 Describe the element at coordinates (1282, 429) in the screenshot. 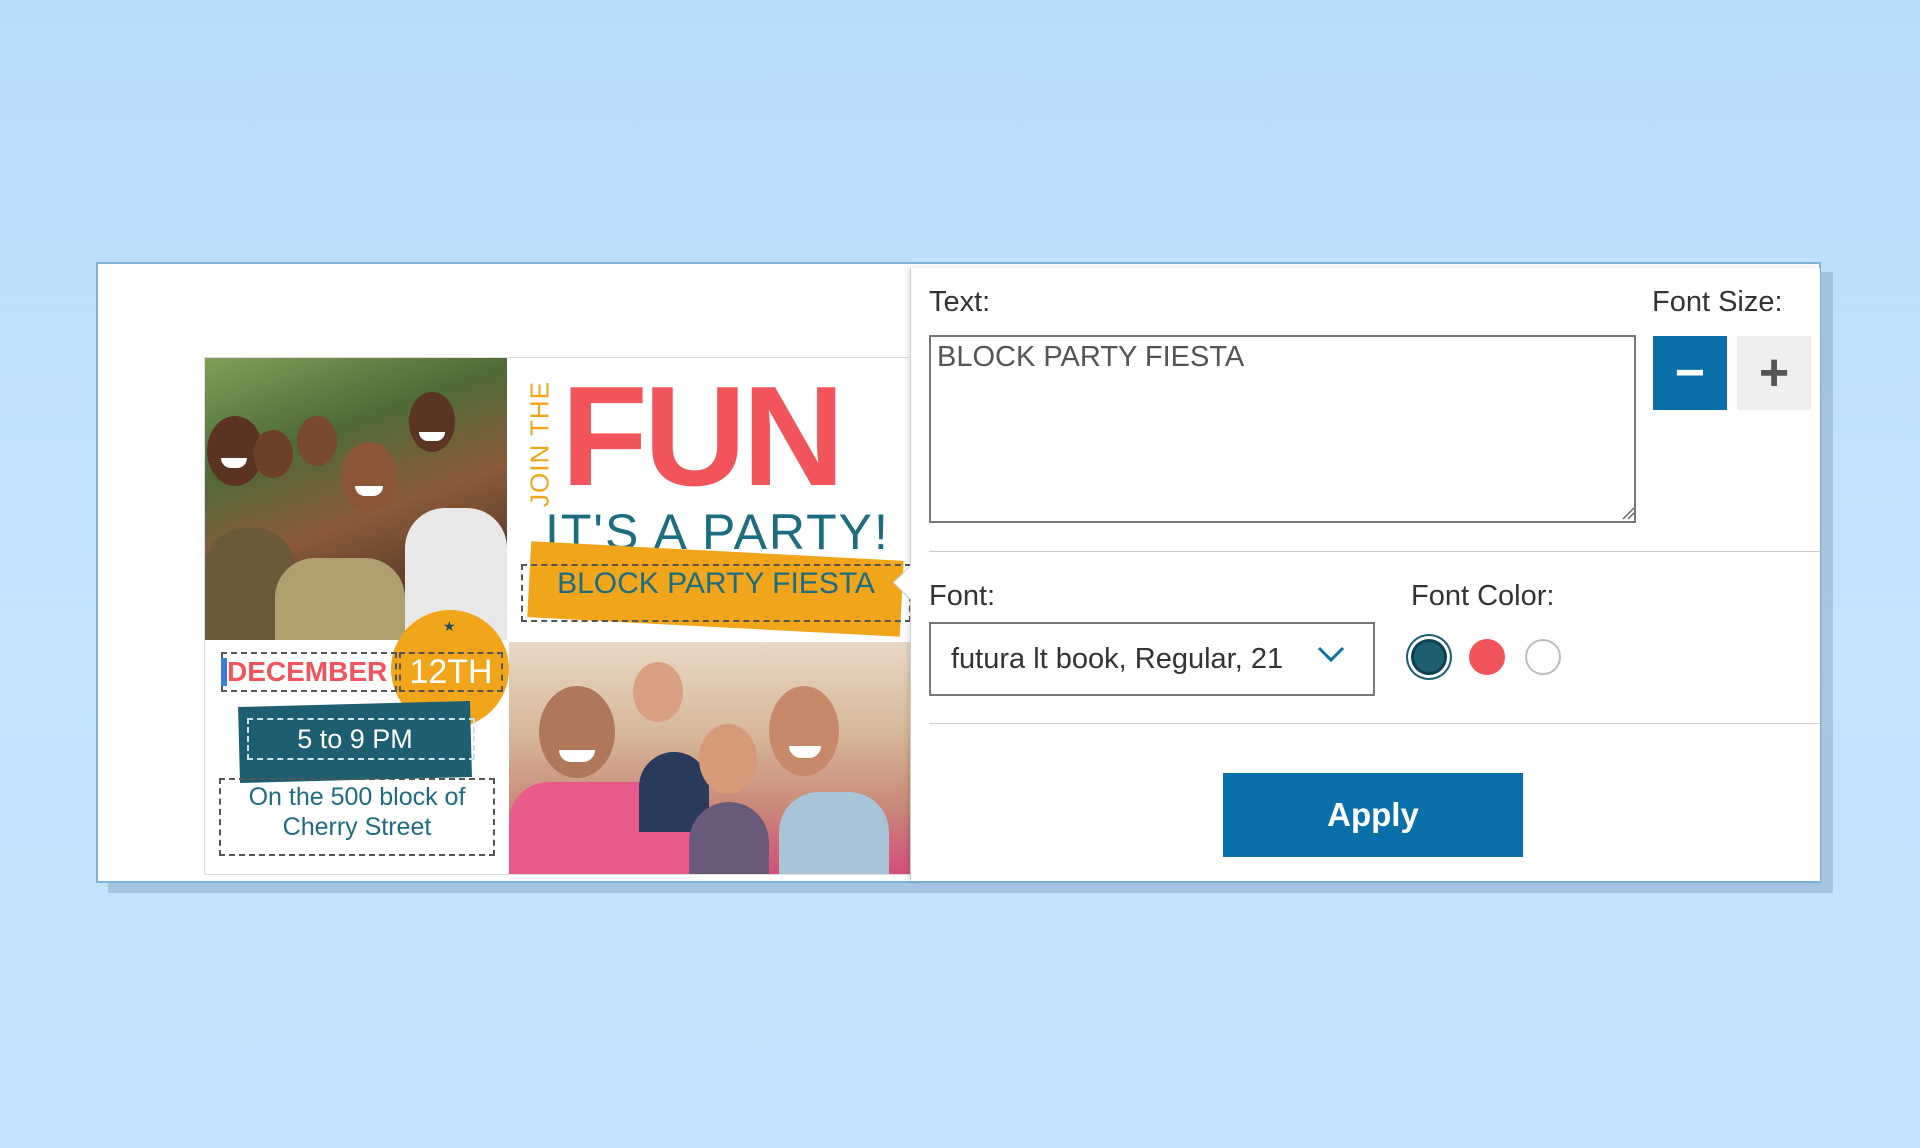

I see `text-input: BLOCK PARTY FIESTA` at that location.